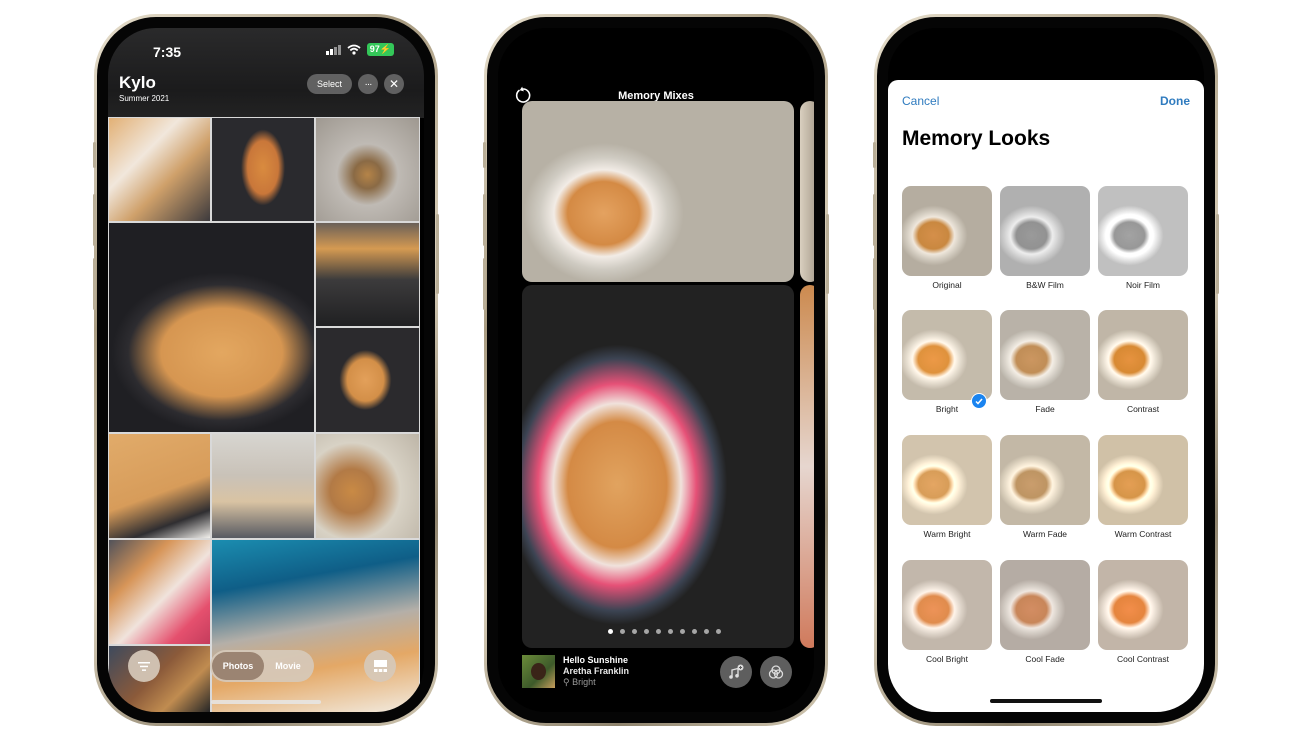 The height and width of the screenshot is (738, 1312). I want to click on page-indicator, so click(664, 631).